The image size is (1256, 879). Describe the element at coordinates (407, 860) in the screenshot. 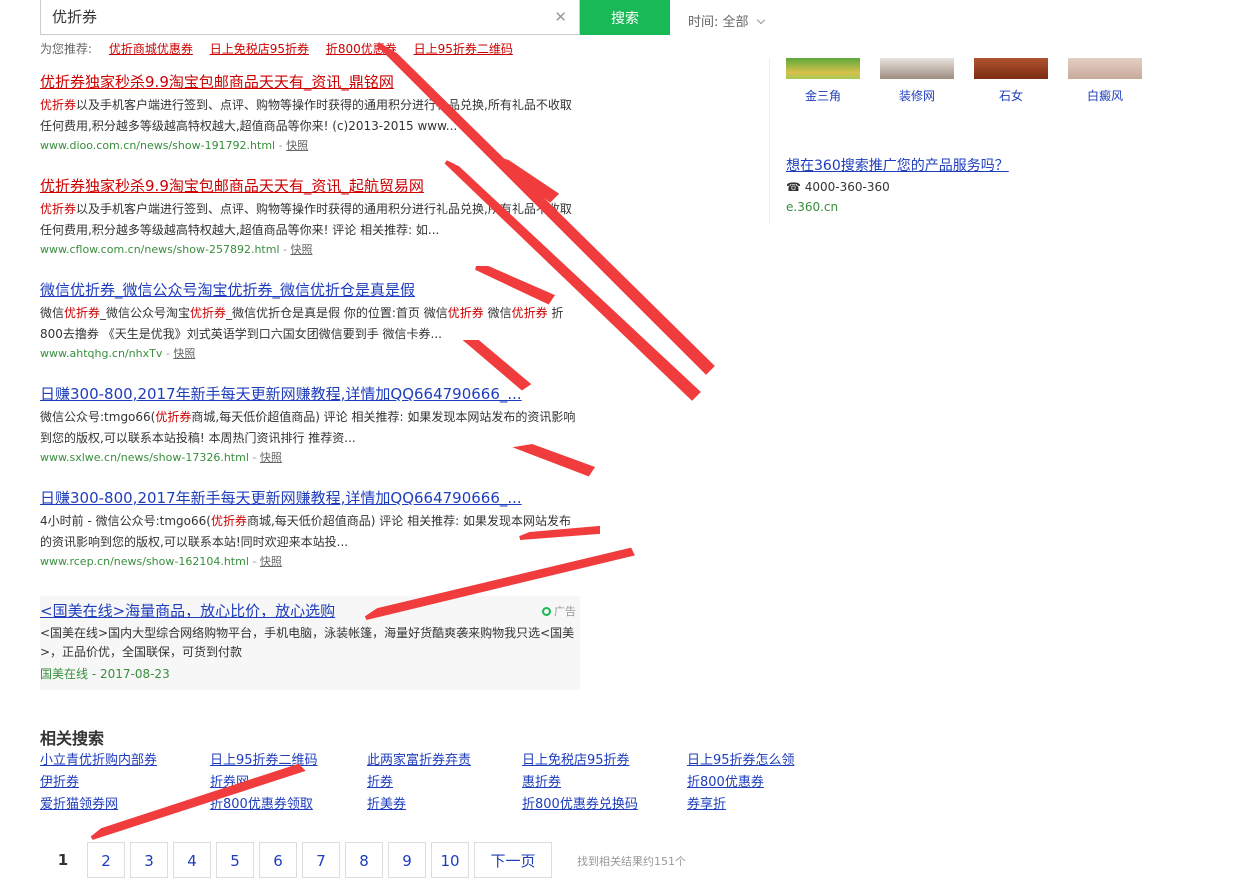

I see `page-link: 9` at that location.